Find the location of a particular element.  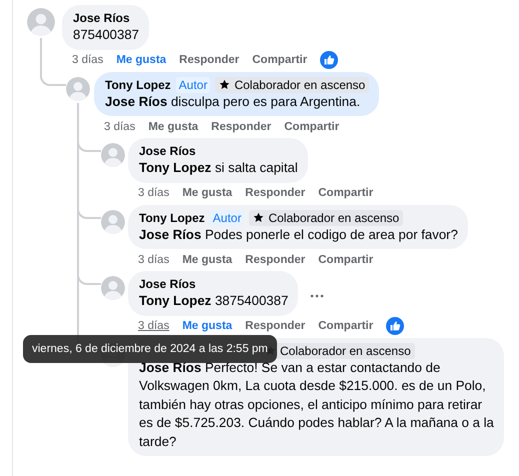

comment-text: Jose Ríos disculpa pero es para Argentina. is located at coordinates (233, 101).